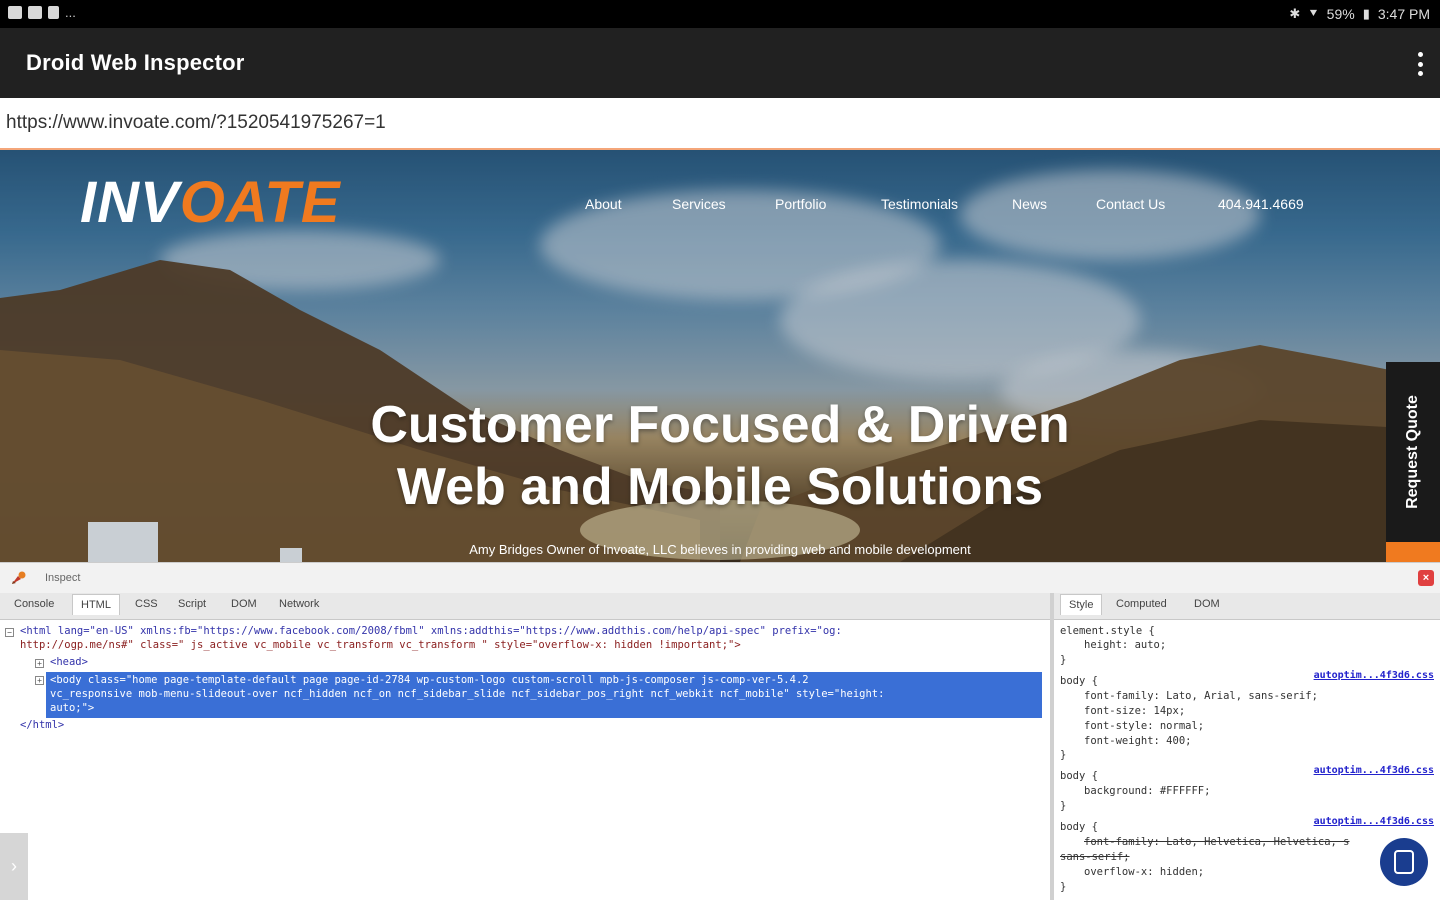  I want to click on close-devtools-icon: ×, so click(1426, 578).